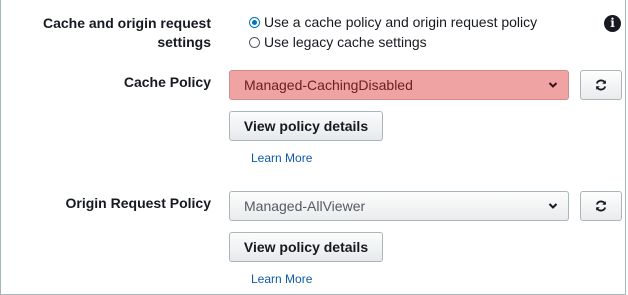 The image size is (628, 295). What do you see at coordinates (126, 23) in the screenshot?
I see `cache-settings-label-line1: Cache and origin request` at bounding box center [126, 23].